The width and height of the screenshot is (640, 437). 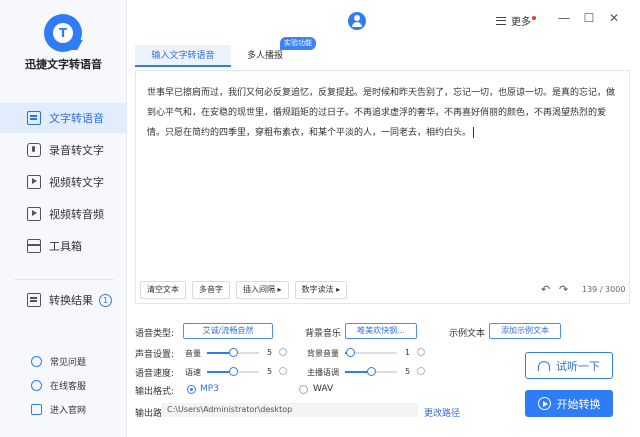 I want to click on tab-input-text: 输入文字转语音, so click(x=183, y=56).